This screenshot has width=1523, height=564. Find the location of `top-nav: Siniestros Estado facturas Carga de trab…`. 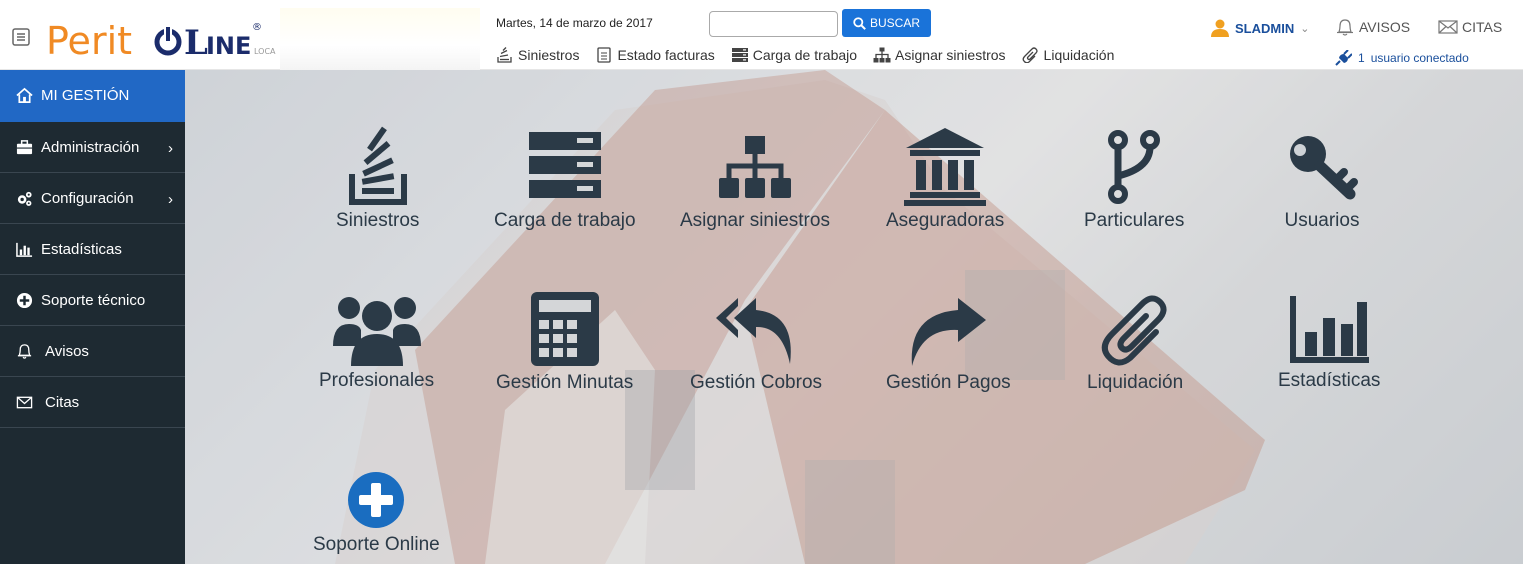

top-nav: Siniestros Estado facturas Carga de trab… is located at coordinates (813, 55).